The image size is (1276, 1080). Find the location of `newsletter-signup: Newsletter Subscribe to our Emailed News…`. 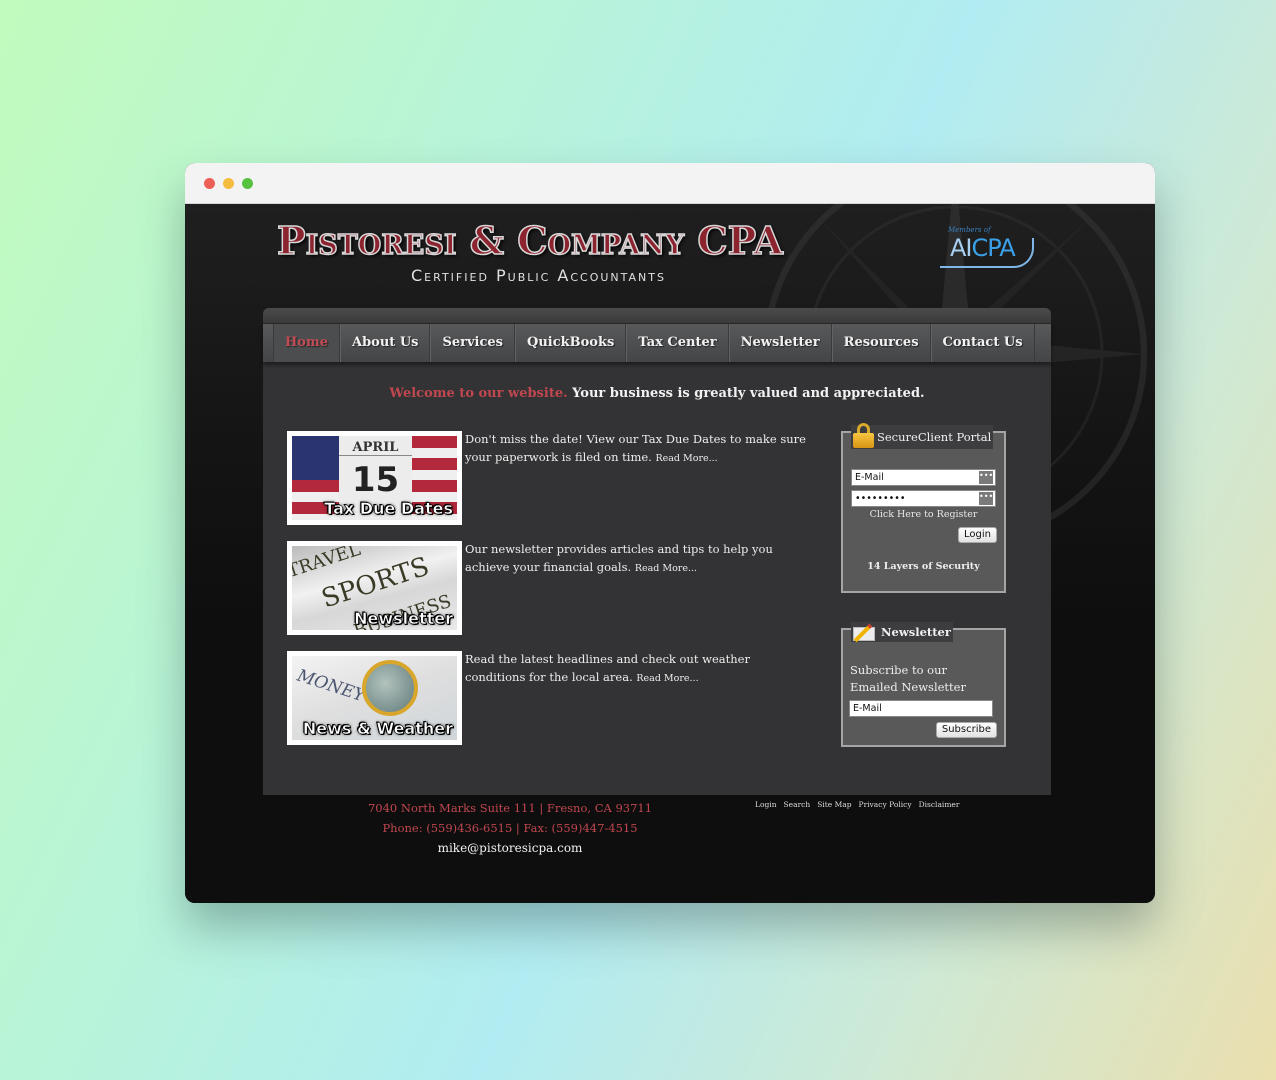

newsletter-signup: Newsletter Subscribe to our Emailed News… is located at coordinates (923, 684).